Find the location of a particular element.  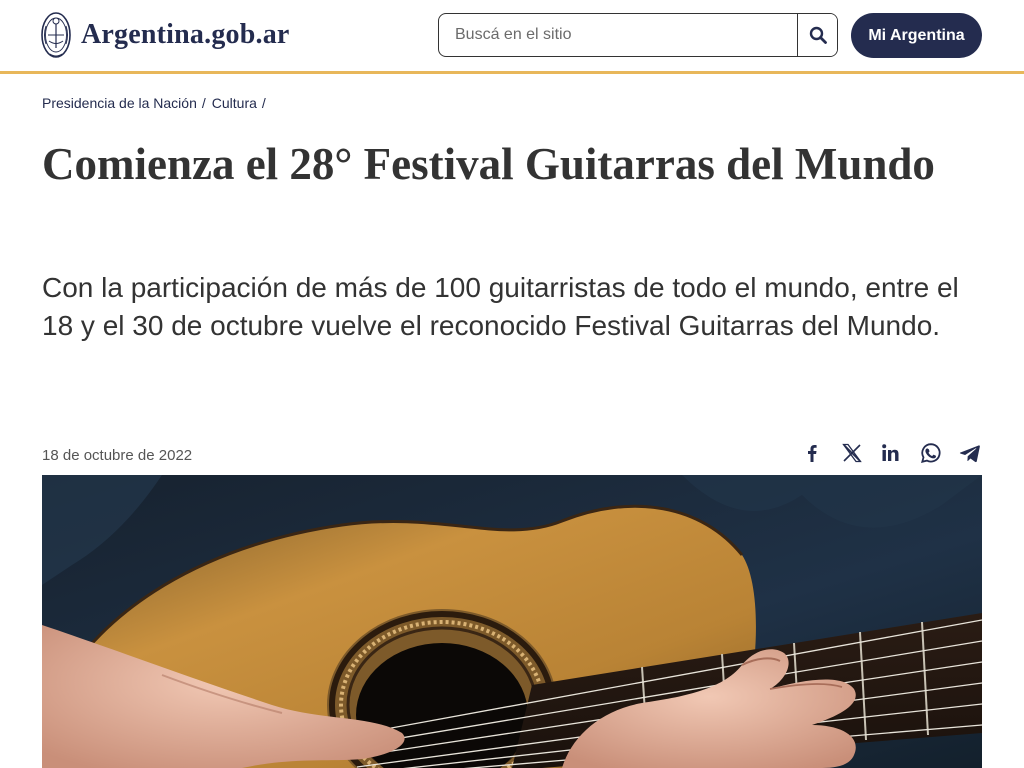

home-logo-link: Argentina.gob.ar is located at coordinates (165, 35).